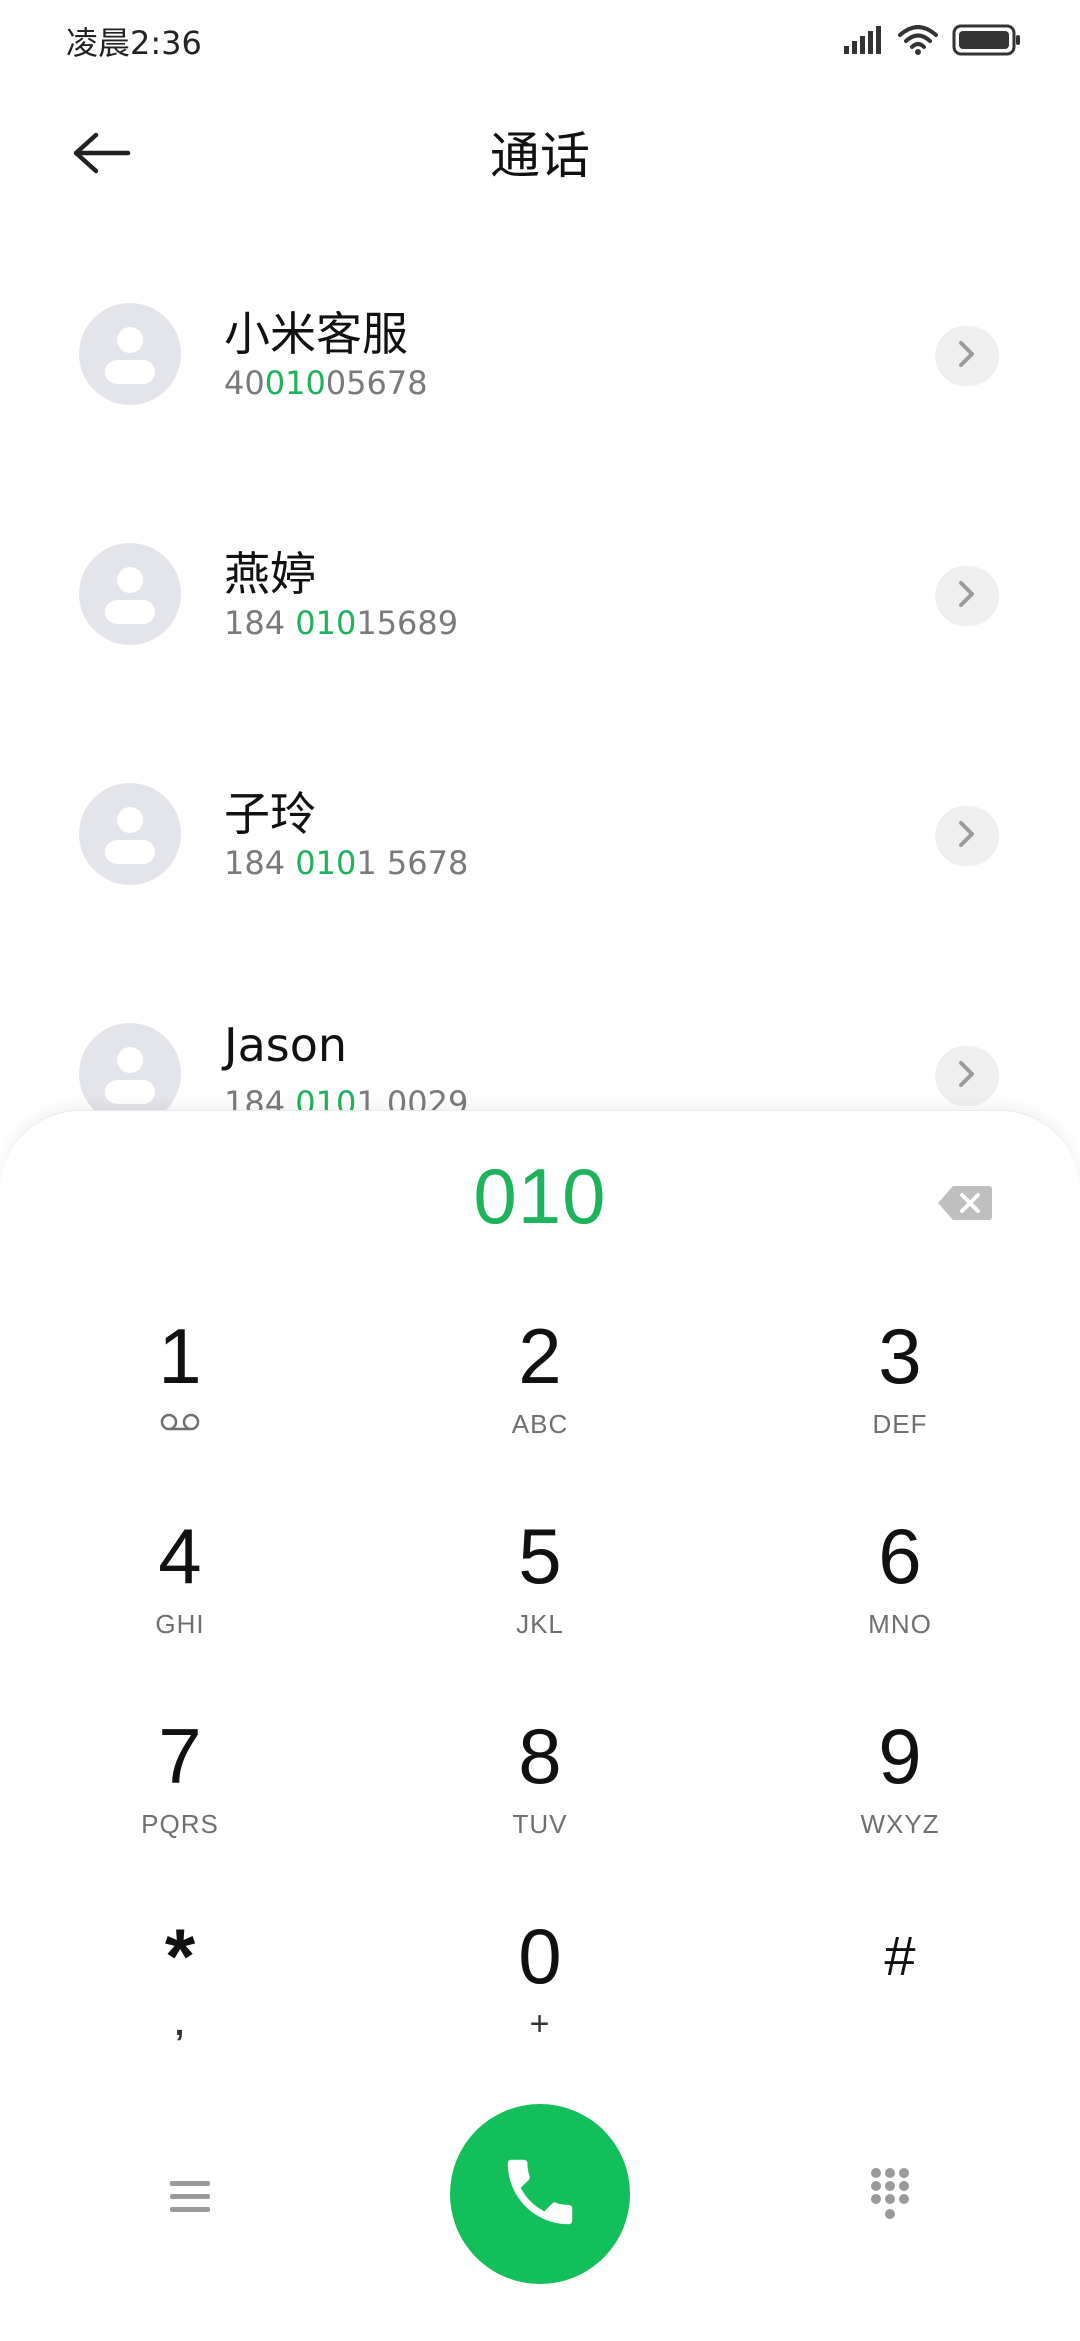 The width and height of the screenshot is (1080, 2341). Describe the element at coordinates (900, 1601) in the screenshot. I see `key-6: 6 MNO` at that location.